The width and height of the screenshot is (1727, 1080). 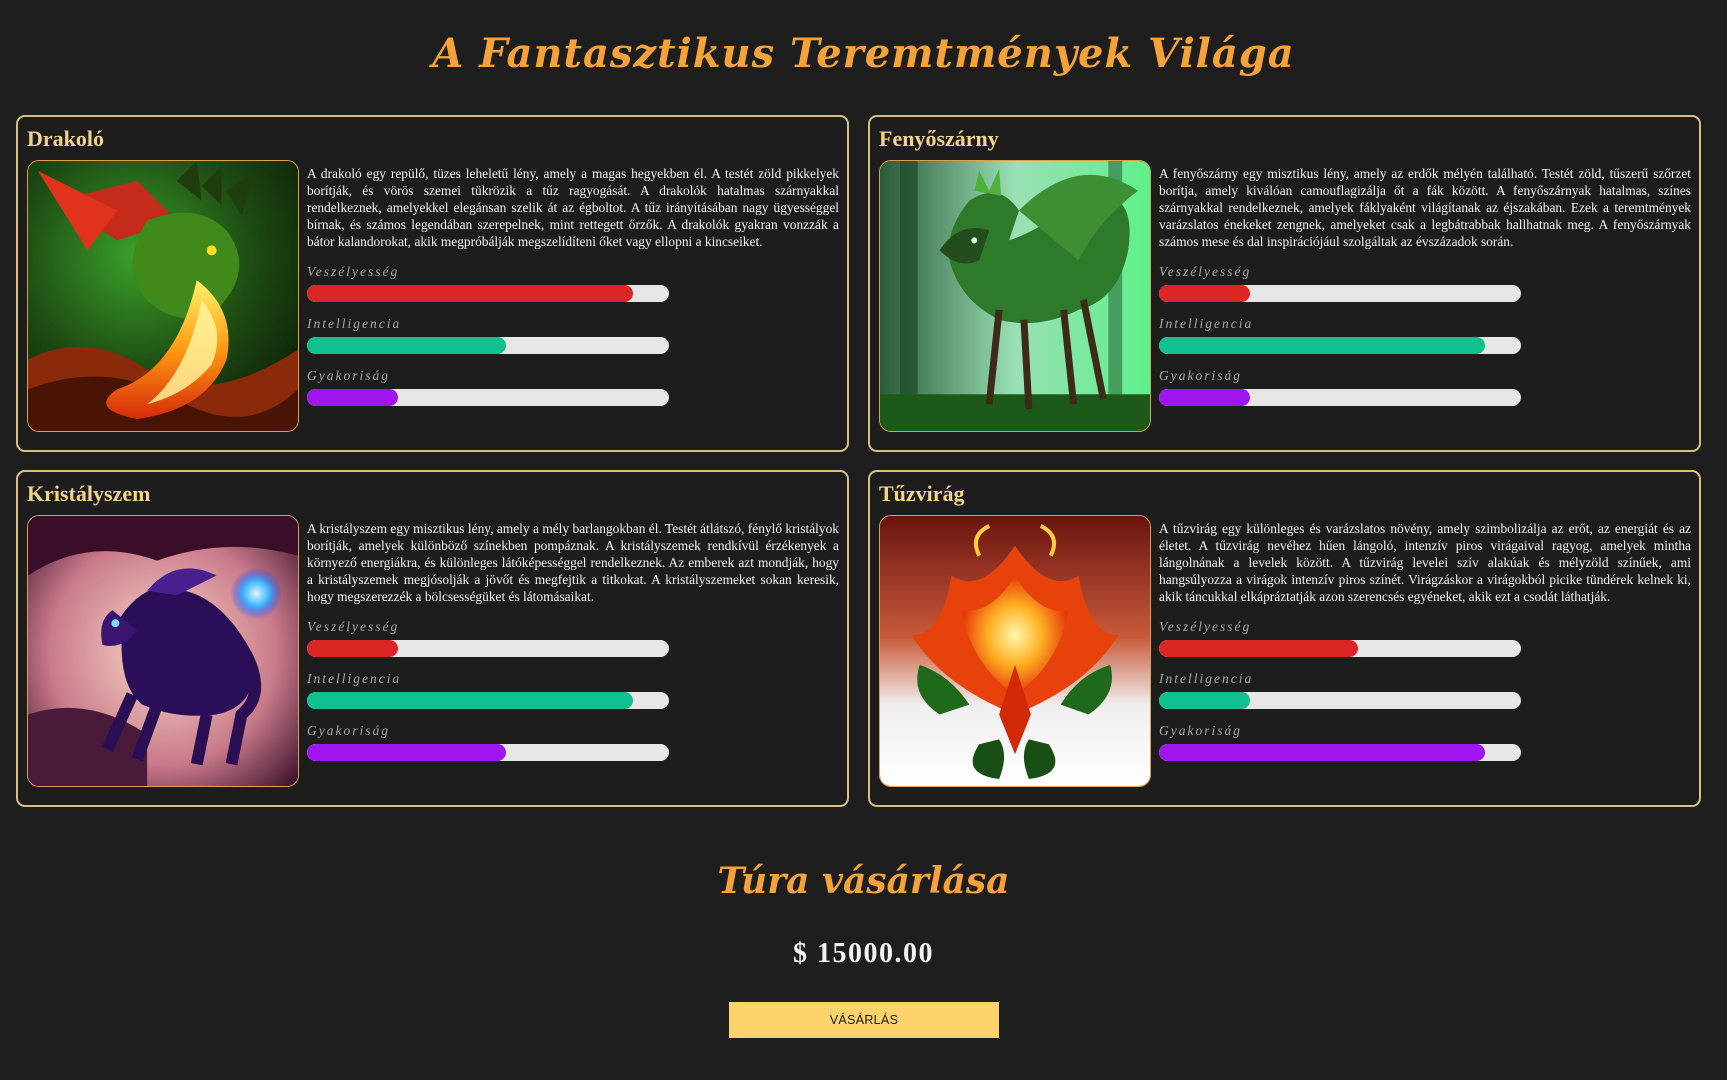 I want to click on fire-flower-image, so click(x=1015, y=651).